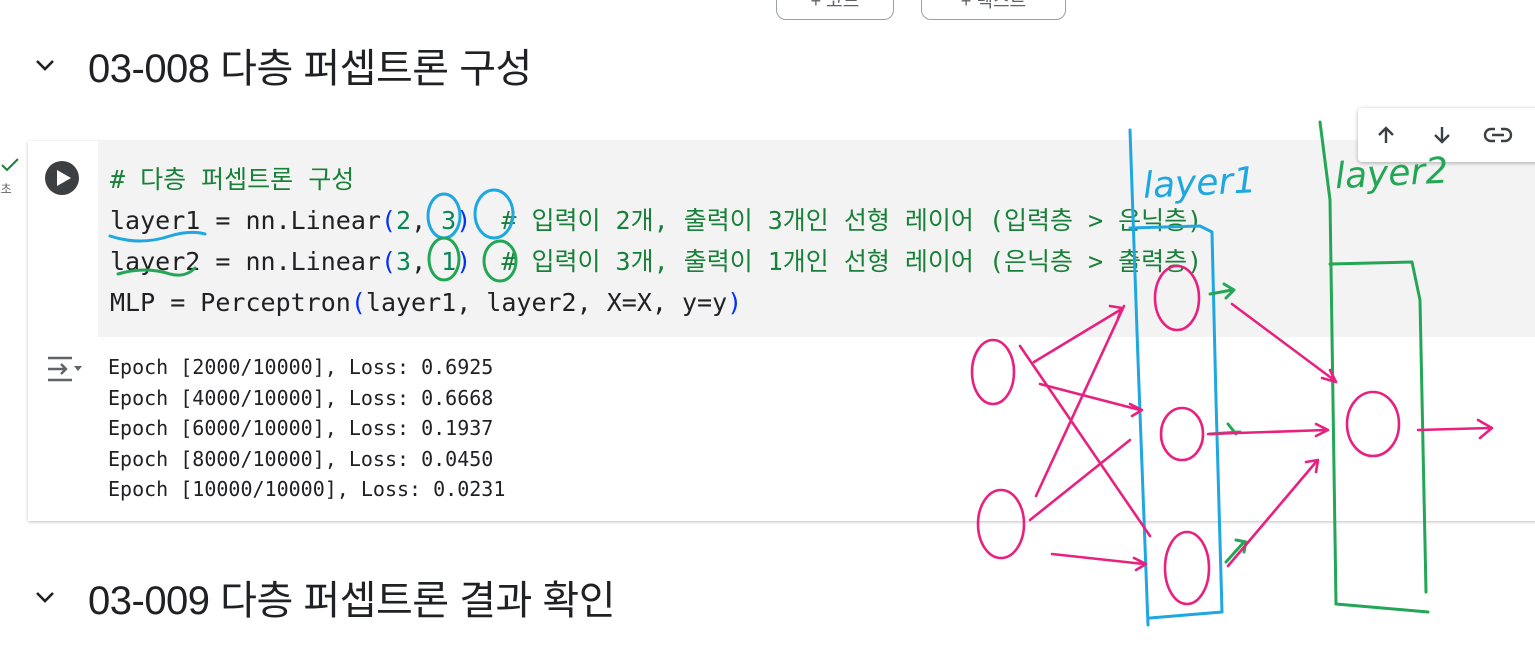  Describe the element at coordinates (230, 302) in the screenshot. I see `code-call: MLP = Perceptron` at that location.